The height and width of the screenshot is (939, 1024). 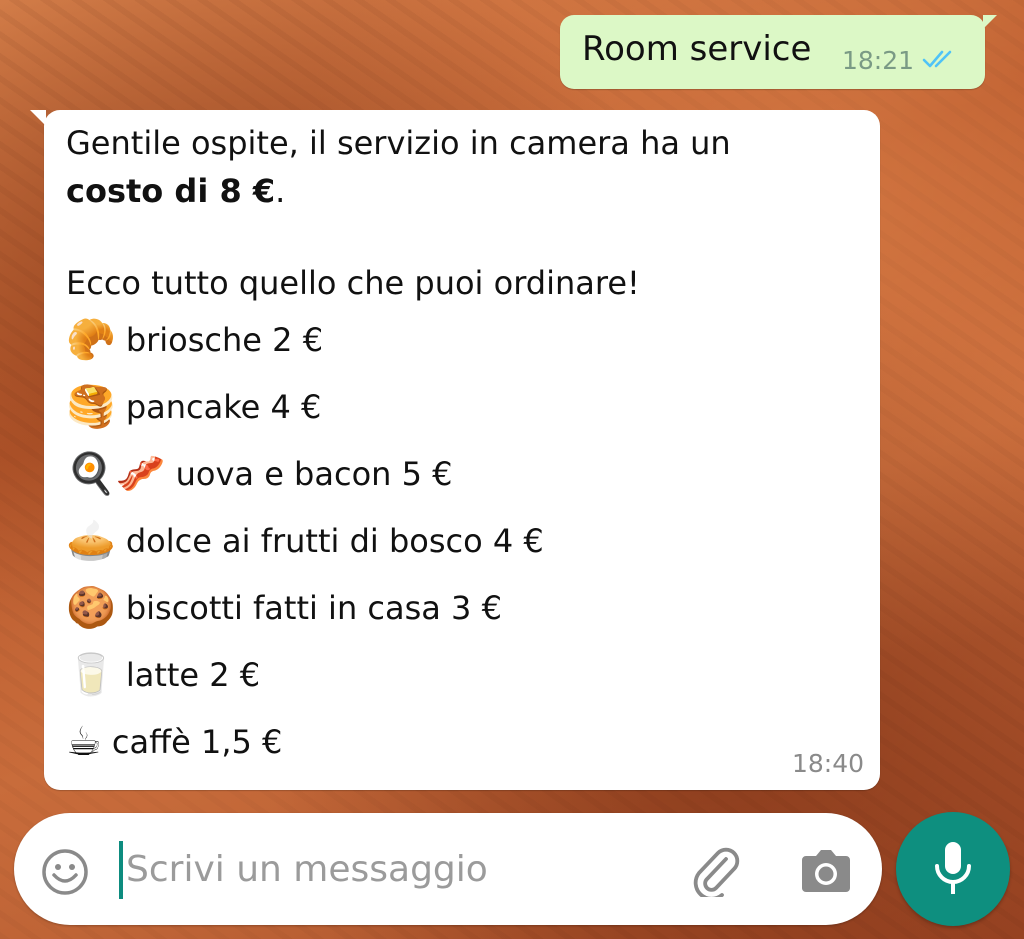 What do you see at coordinates (307, 869) in the screenshot?
I see `message-input: Scrivi un messaggio` at bounding box center [307, 869].